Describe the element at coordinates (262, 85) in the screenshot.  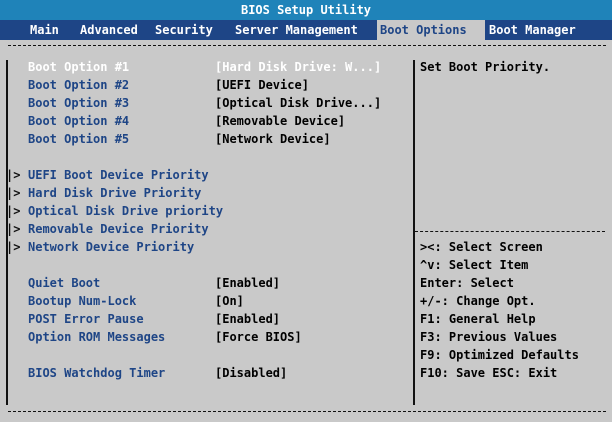
I see `boot-option-2-value: [UEFI Device]` at that location.